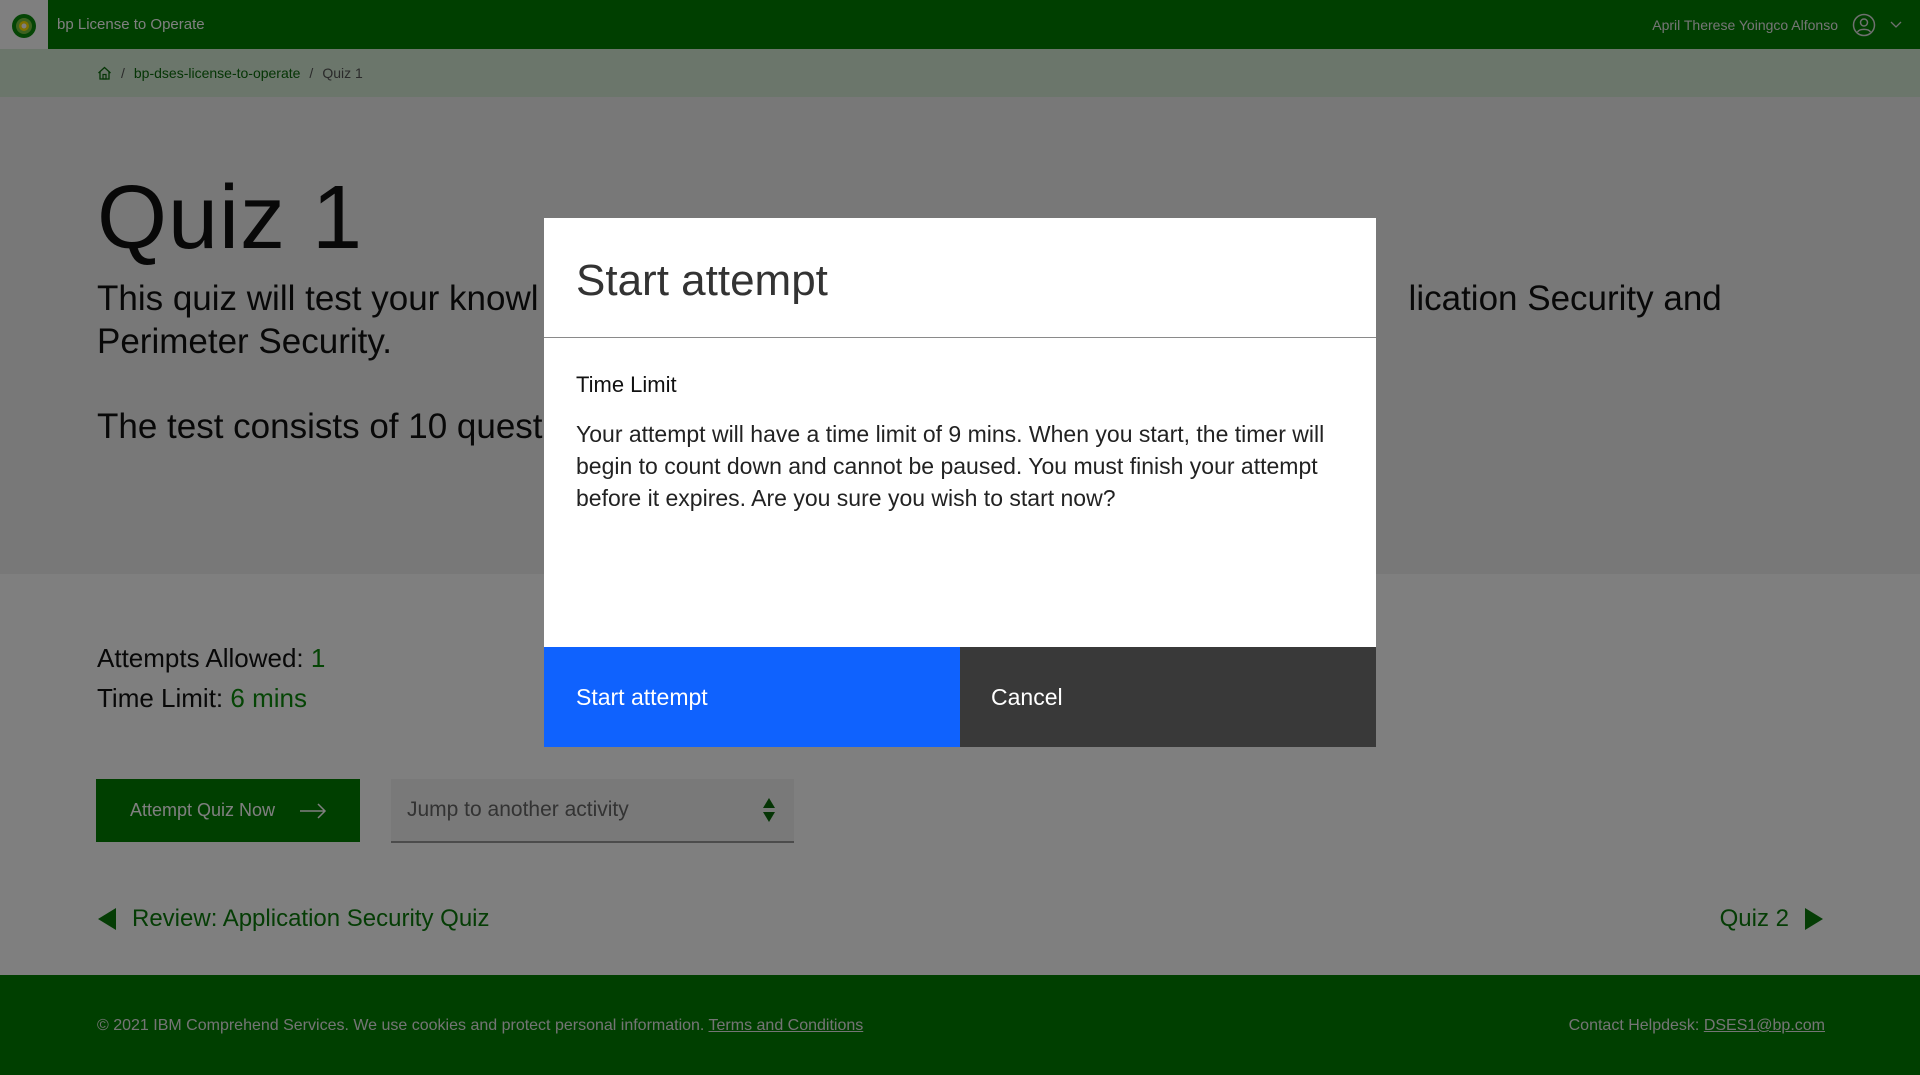 This screenshot has width=1920, height=1075. Describe the element at coordinates (1168, 697) in the screenshot. I see `cancel-button: Cancel` at that location.